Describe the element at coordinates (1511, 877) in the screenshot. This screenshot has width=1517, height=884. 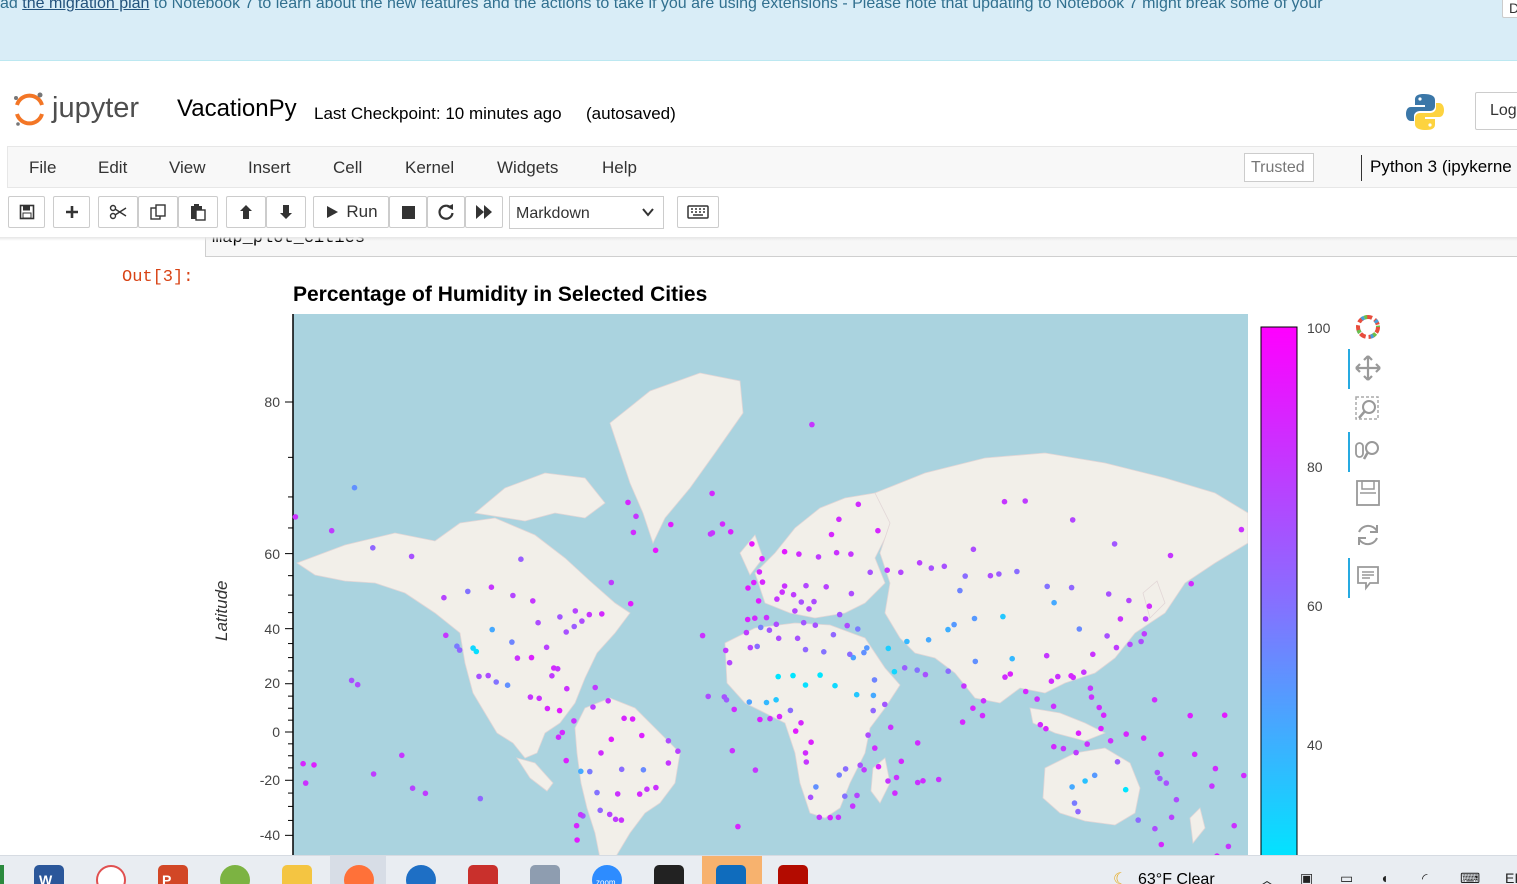
I see `language-indicator: EI` at that location.